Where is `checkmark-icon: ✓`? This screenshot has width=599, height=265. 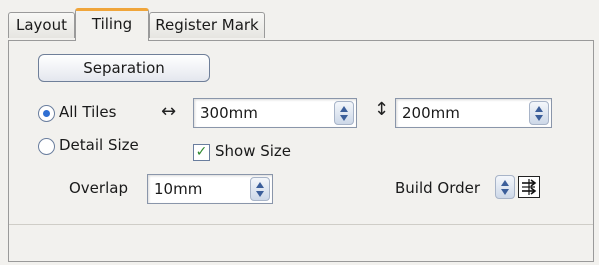
checkmark-icon: ✓ is located at coordinates (201, 152).